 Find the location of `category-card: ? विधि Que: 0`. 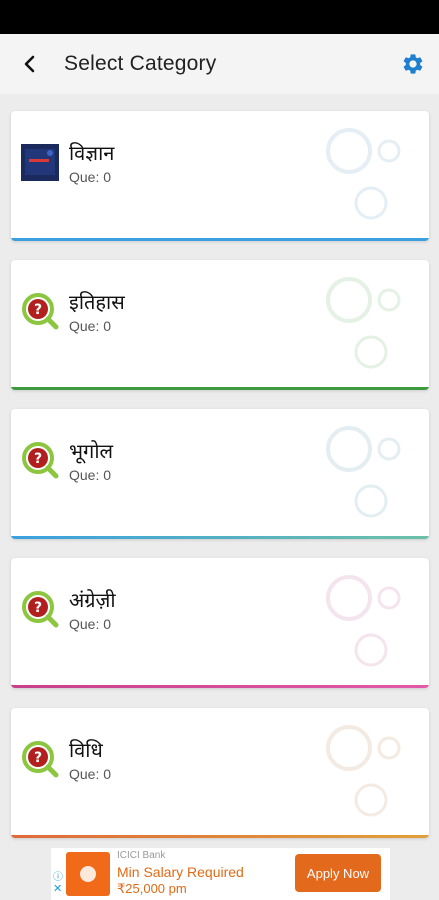

category-card: ? विधि Que: 0 is located at coordinates (220, 773).